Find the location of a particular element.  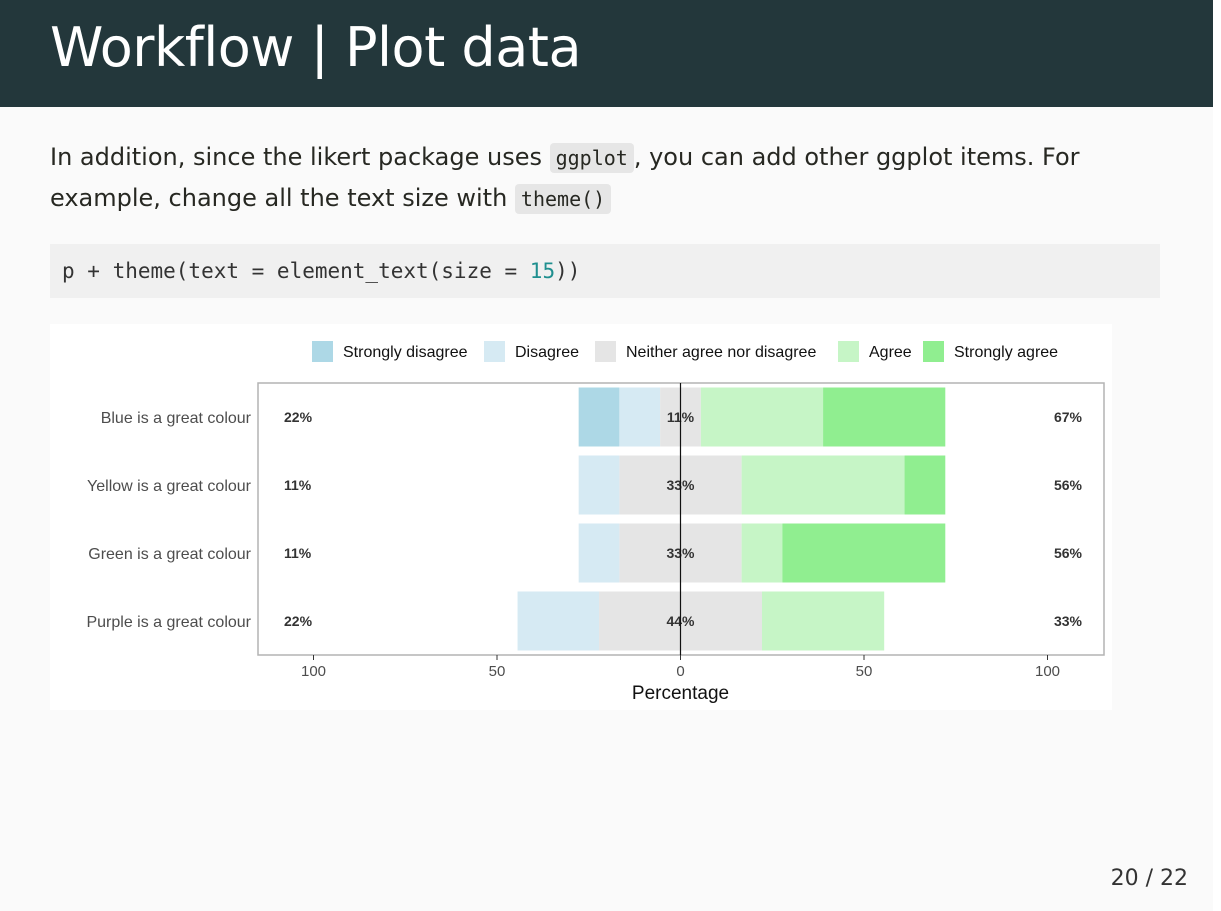

code-text-after: )) is located at coordinates (568, 271).